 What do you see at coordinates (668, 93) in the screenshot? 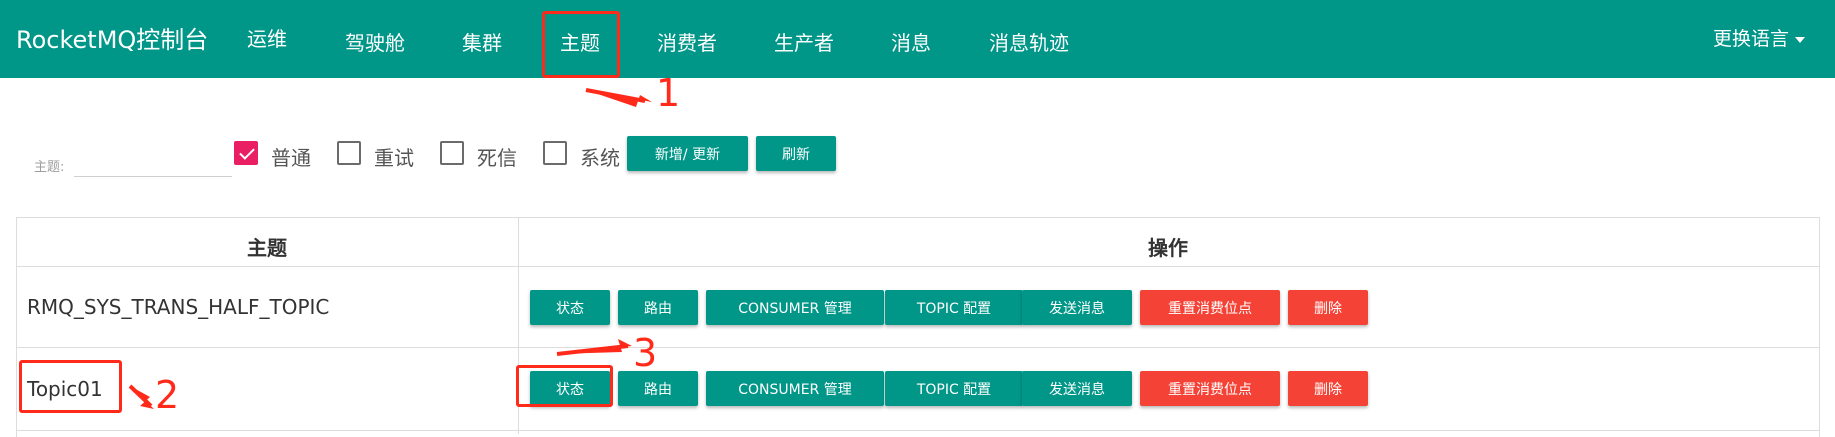
I see `annotation-number-1: 1` at bounding box center [668, 93].